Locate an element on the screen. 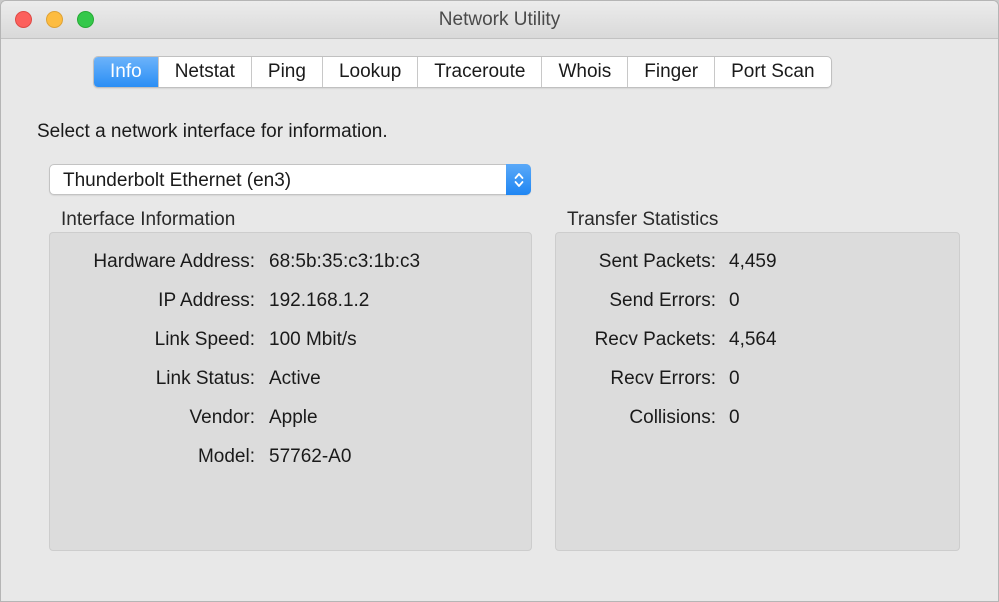 The width and height of the screenshot is (999, 602). stats-row-sent-packets: Sent Packets: 4,459 is located at coordinates (757, 263).